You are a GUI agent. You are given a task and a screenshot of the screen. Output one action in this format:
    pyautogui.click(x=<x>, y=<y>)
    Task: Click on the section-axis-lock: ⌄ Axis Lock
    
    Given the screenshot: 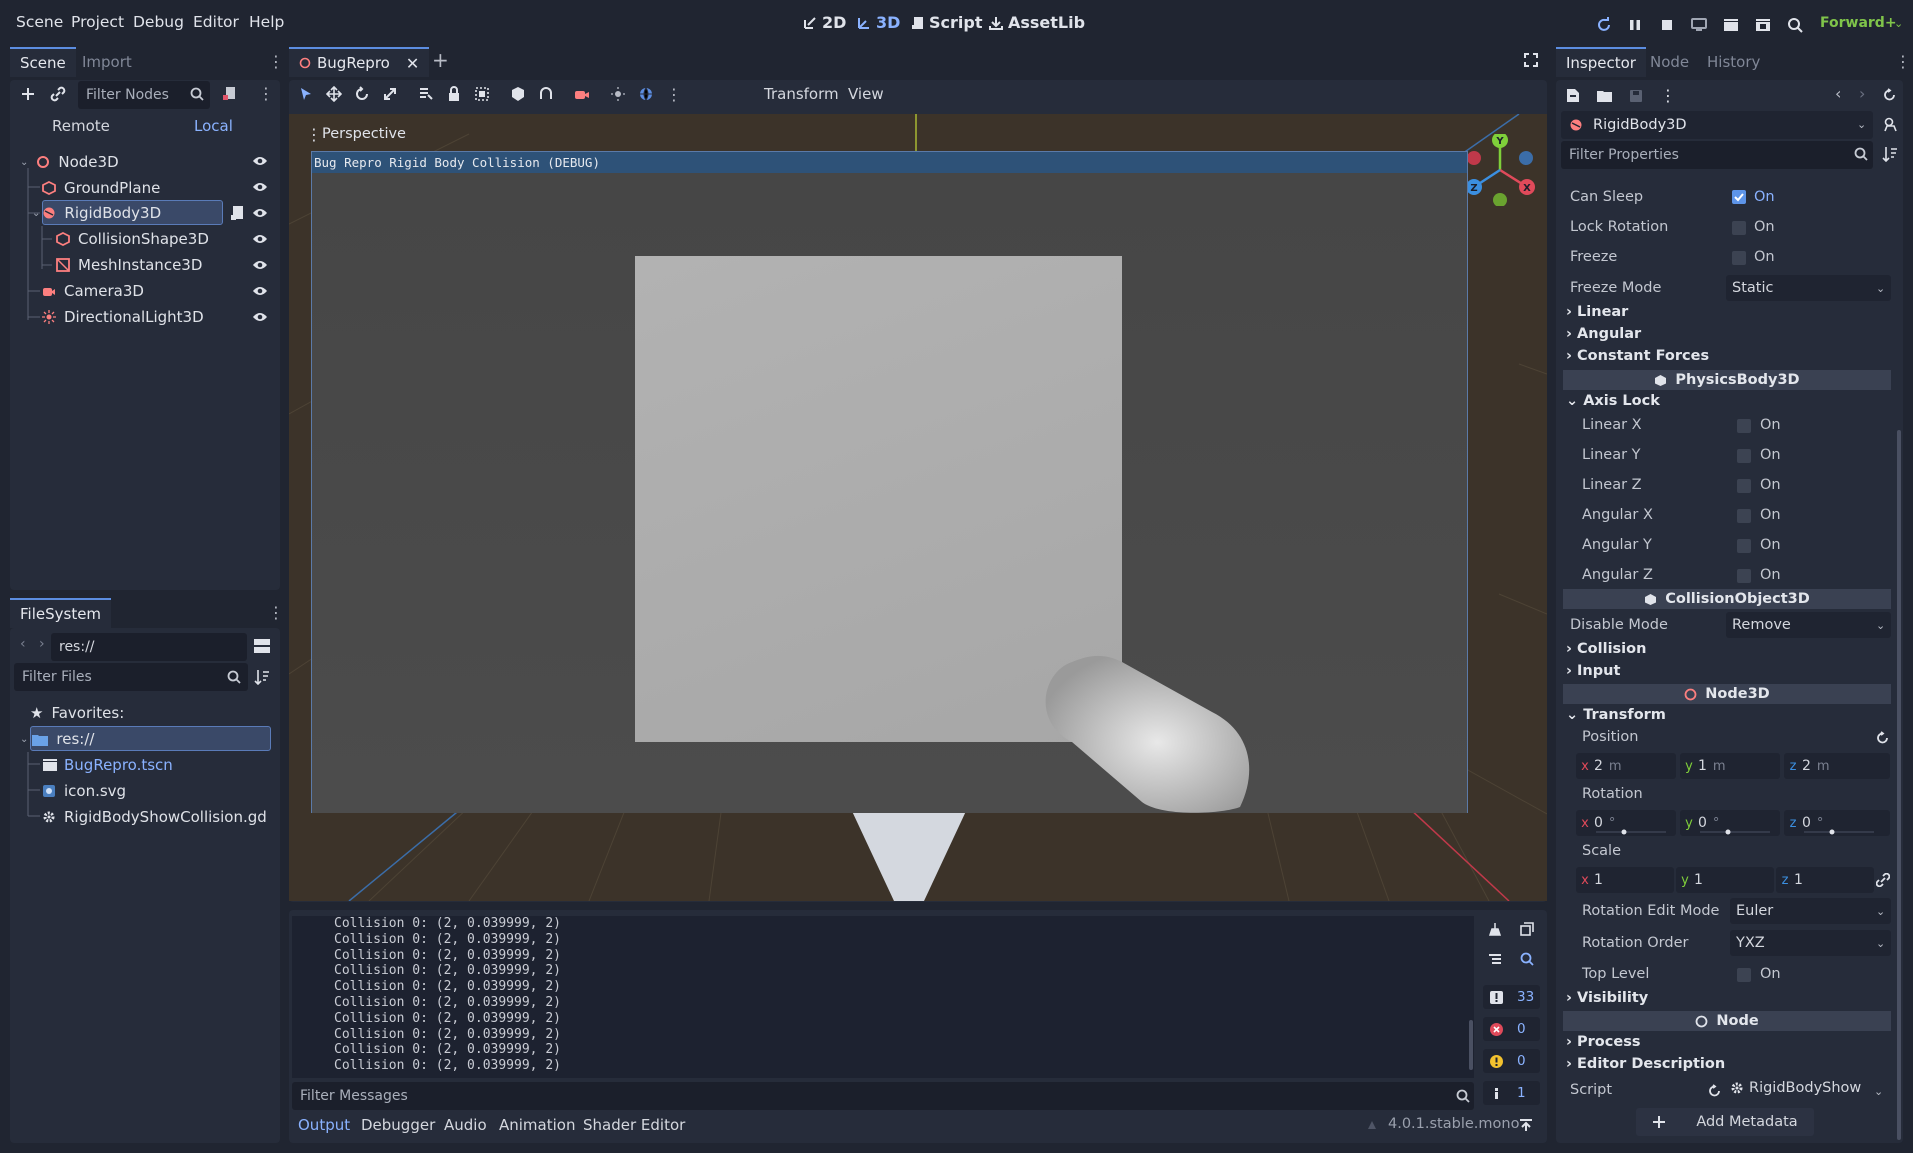 What is the action you would take?
    pyautogui.click(x=1613, y=401)
    